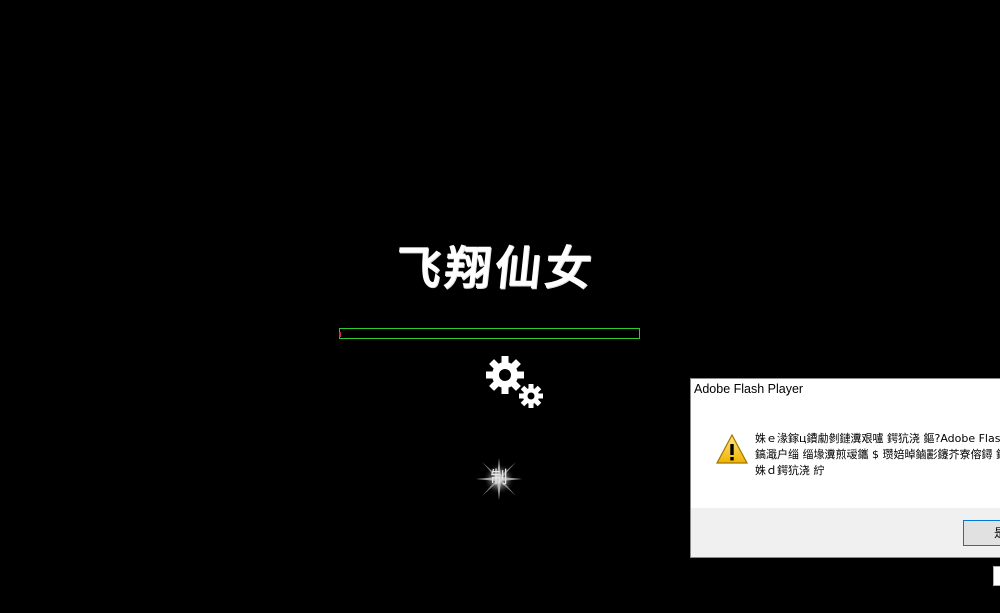 The width and height of the screenshot is (1000, 613). What do you see at coordinates (981, 533) in the screenshot?
I see `yes-button: 是` at bounding box center [981, 533].